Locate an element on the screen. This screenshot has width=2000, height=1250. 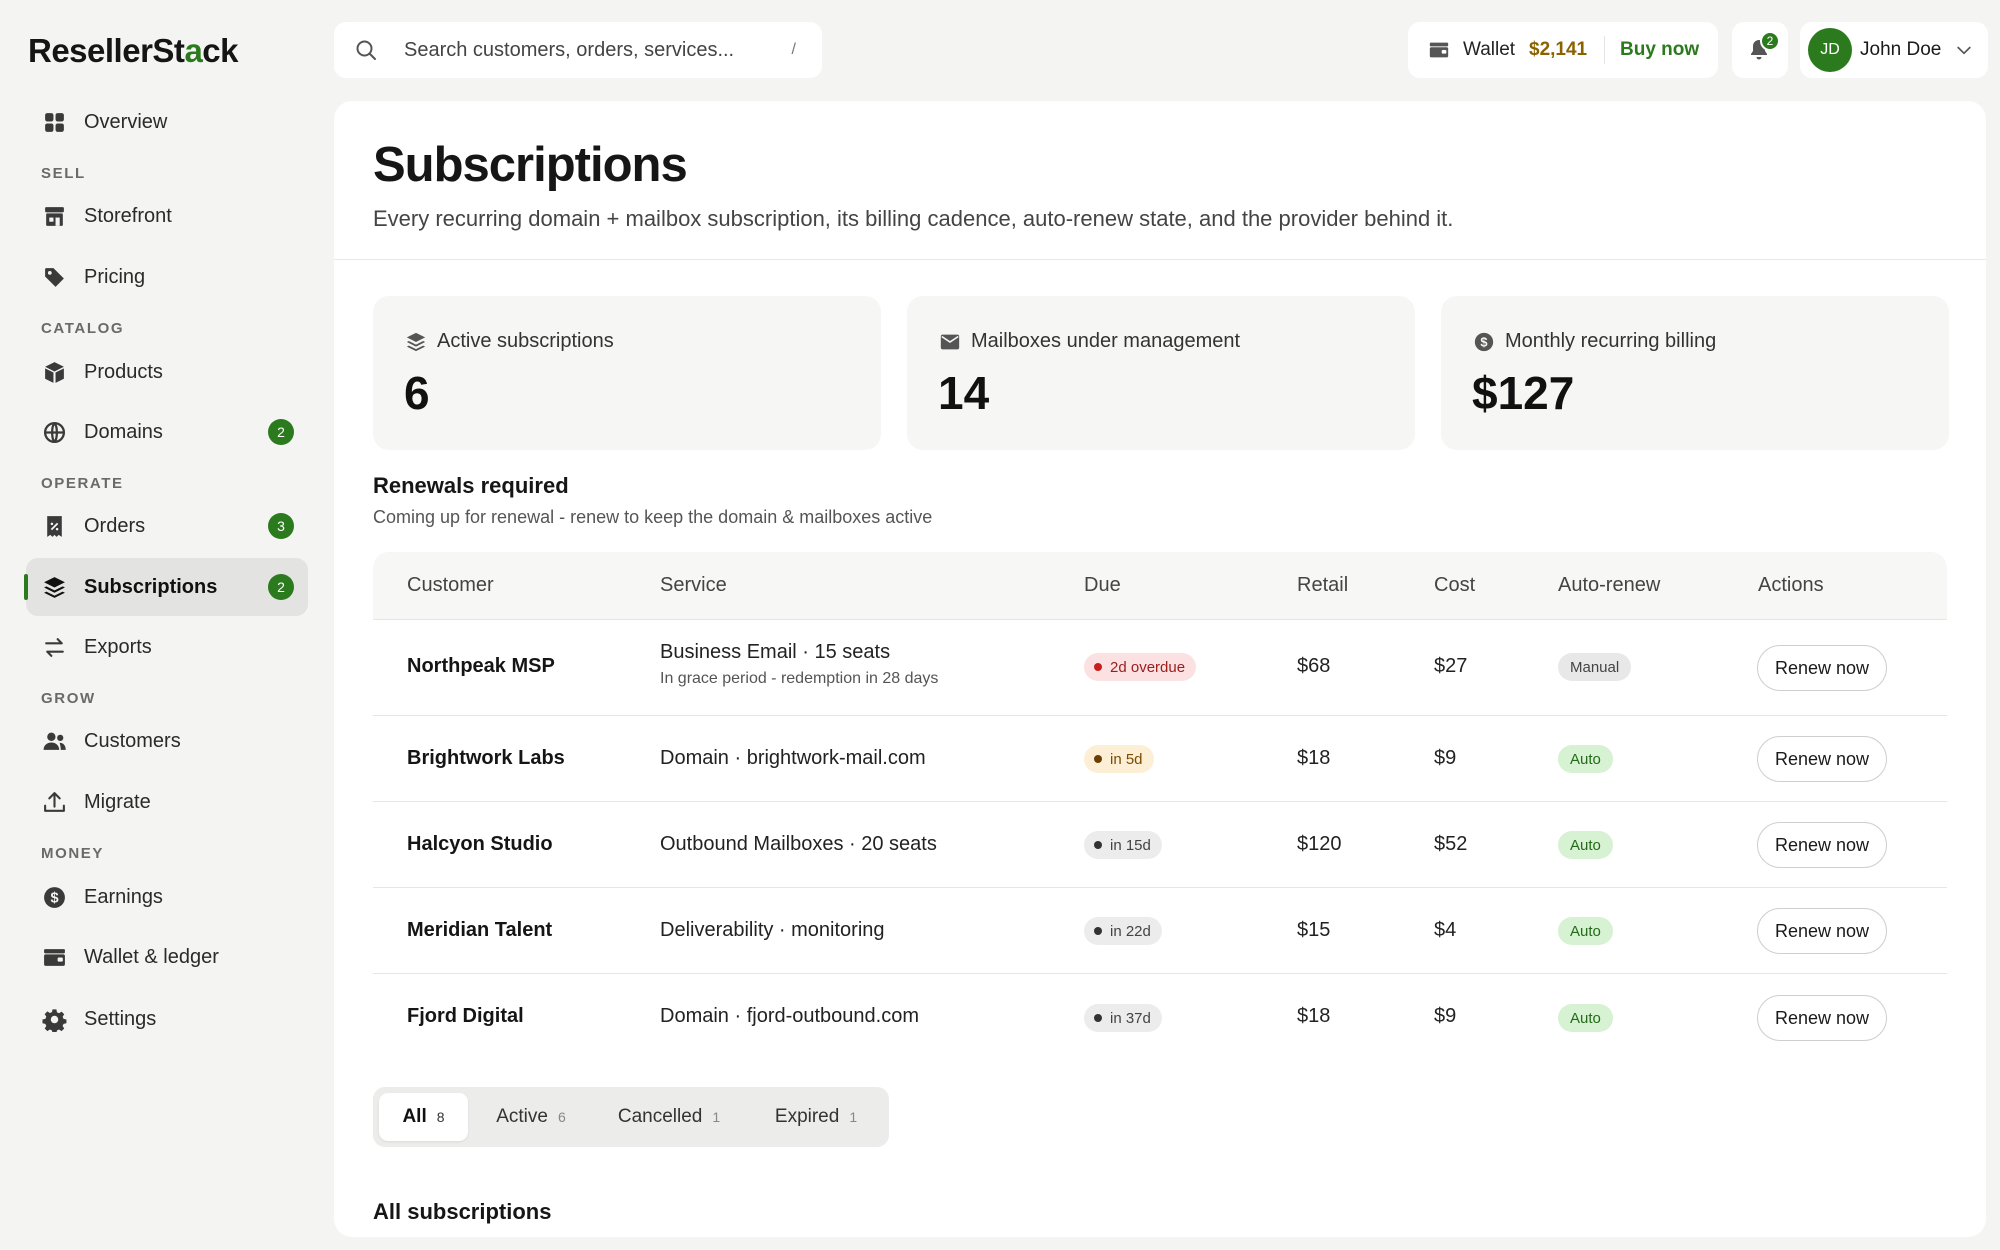
tab-expired: Expired 1 is located at coordinates (816, 1117).